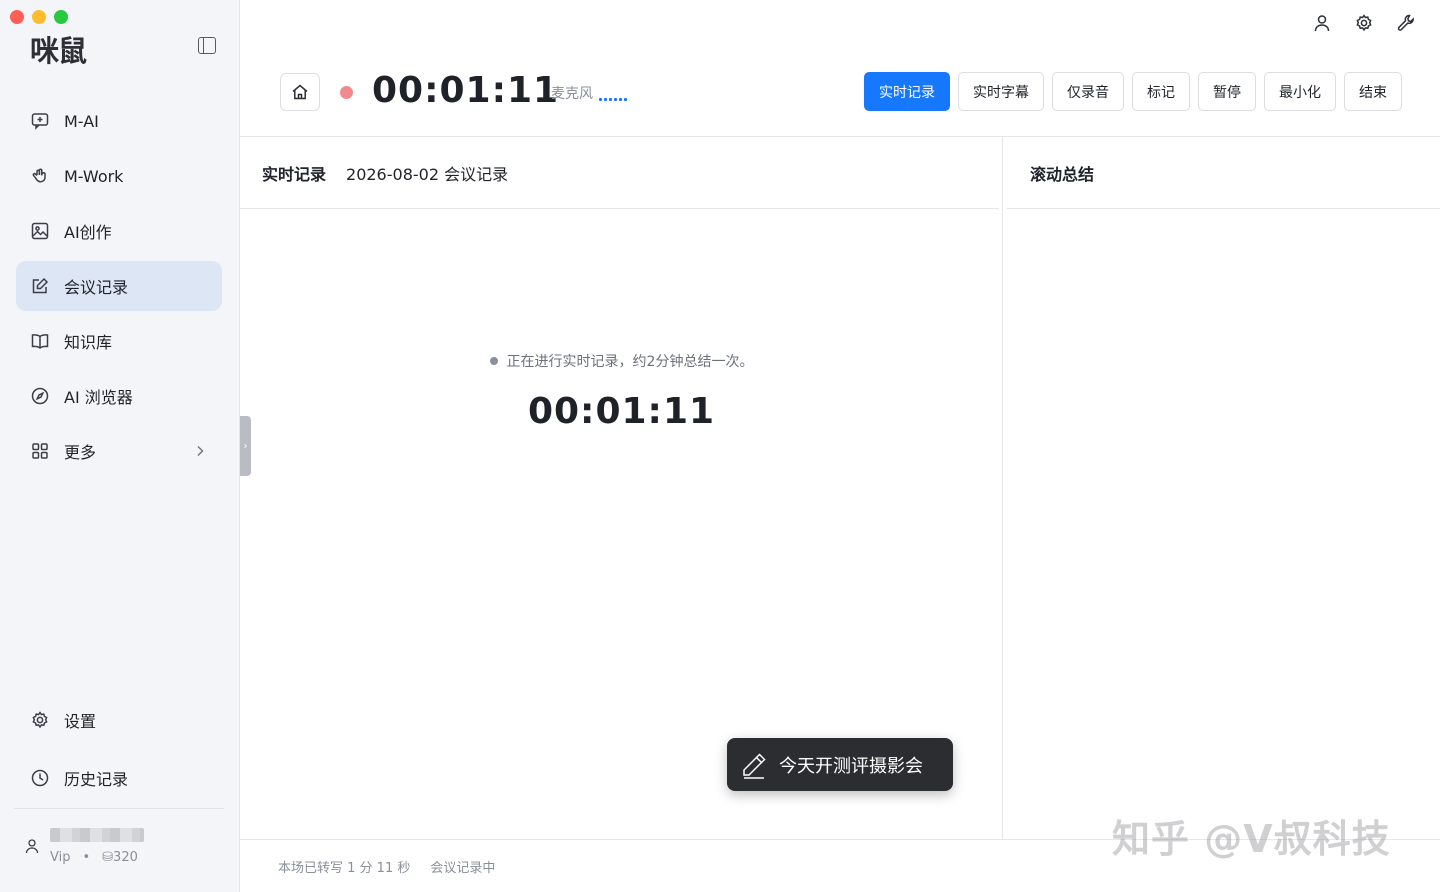 Image resolution: width=1440 pixels, height=892 pixels. Describe the element at coordinates (40, 341) in the screenshot. I see `book-icon` at that location.